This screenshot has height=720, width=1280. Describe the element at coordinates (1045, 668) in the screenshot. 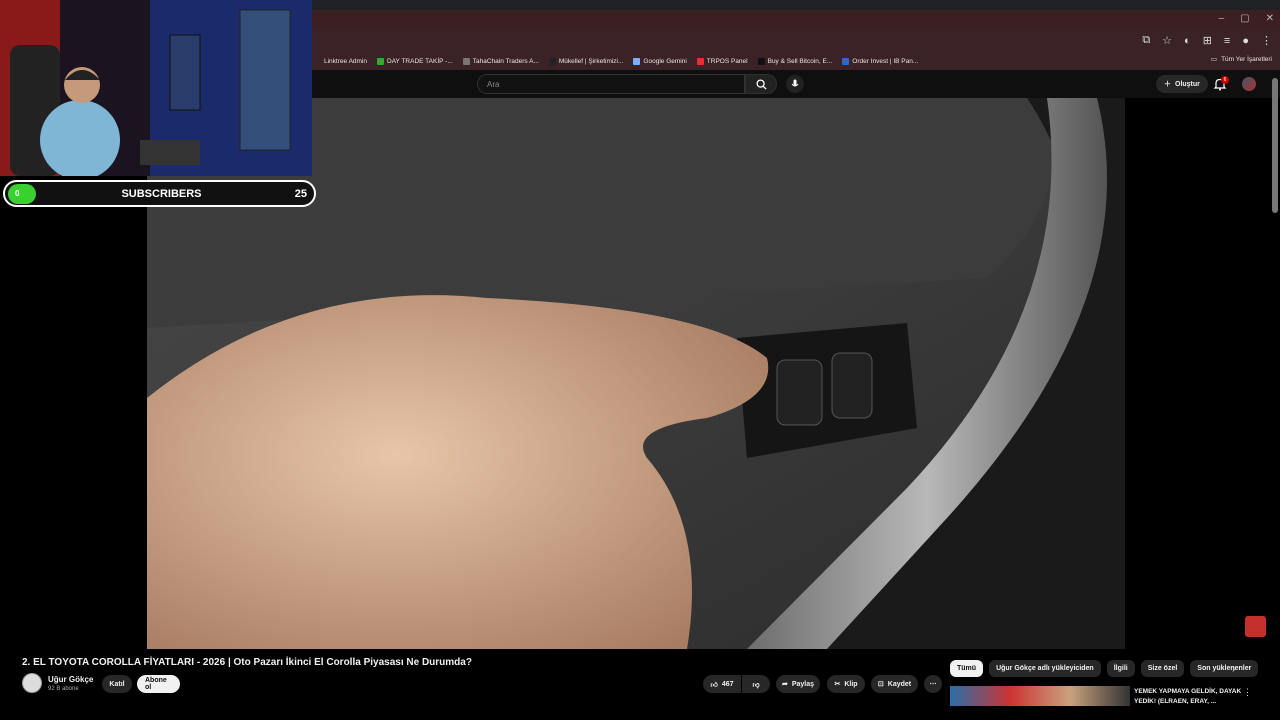

I see `chip-from-uploader: Uğur Gökçe adlı yükleyiciden` at that location.